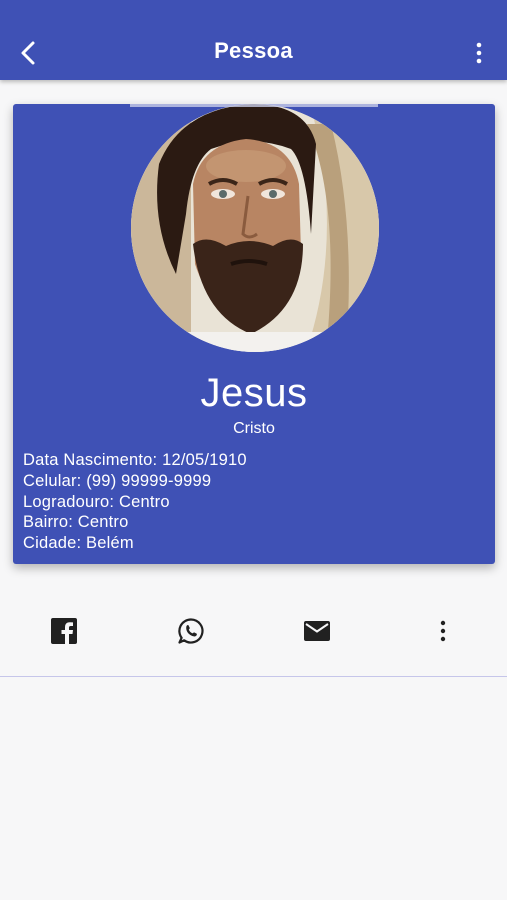 The height and width of the screenshot is (900, 507). I want to click on divider, so click(253, 676).